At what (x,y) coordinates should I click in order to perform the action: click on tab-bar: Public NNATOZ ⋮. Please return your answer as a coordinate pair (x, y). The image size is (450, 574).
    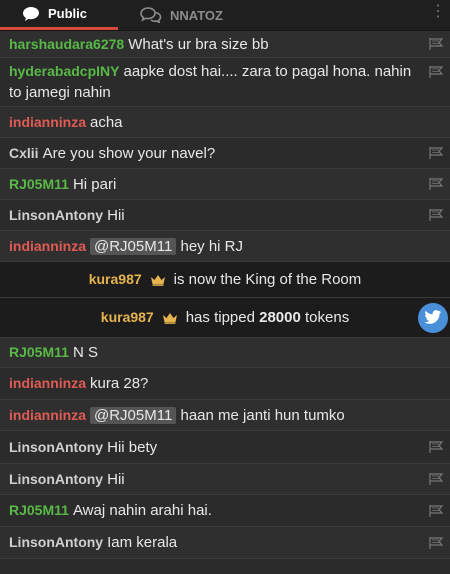
    Looking at the image, I should click on (225, 15).